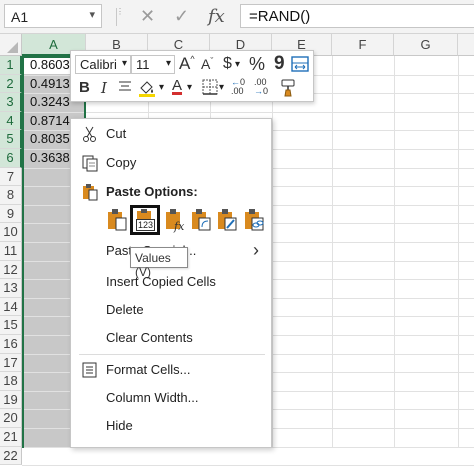 The height and width of the screenshot is (466, 474). I want to click on row-header: 3, so click(11, 102).